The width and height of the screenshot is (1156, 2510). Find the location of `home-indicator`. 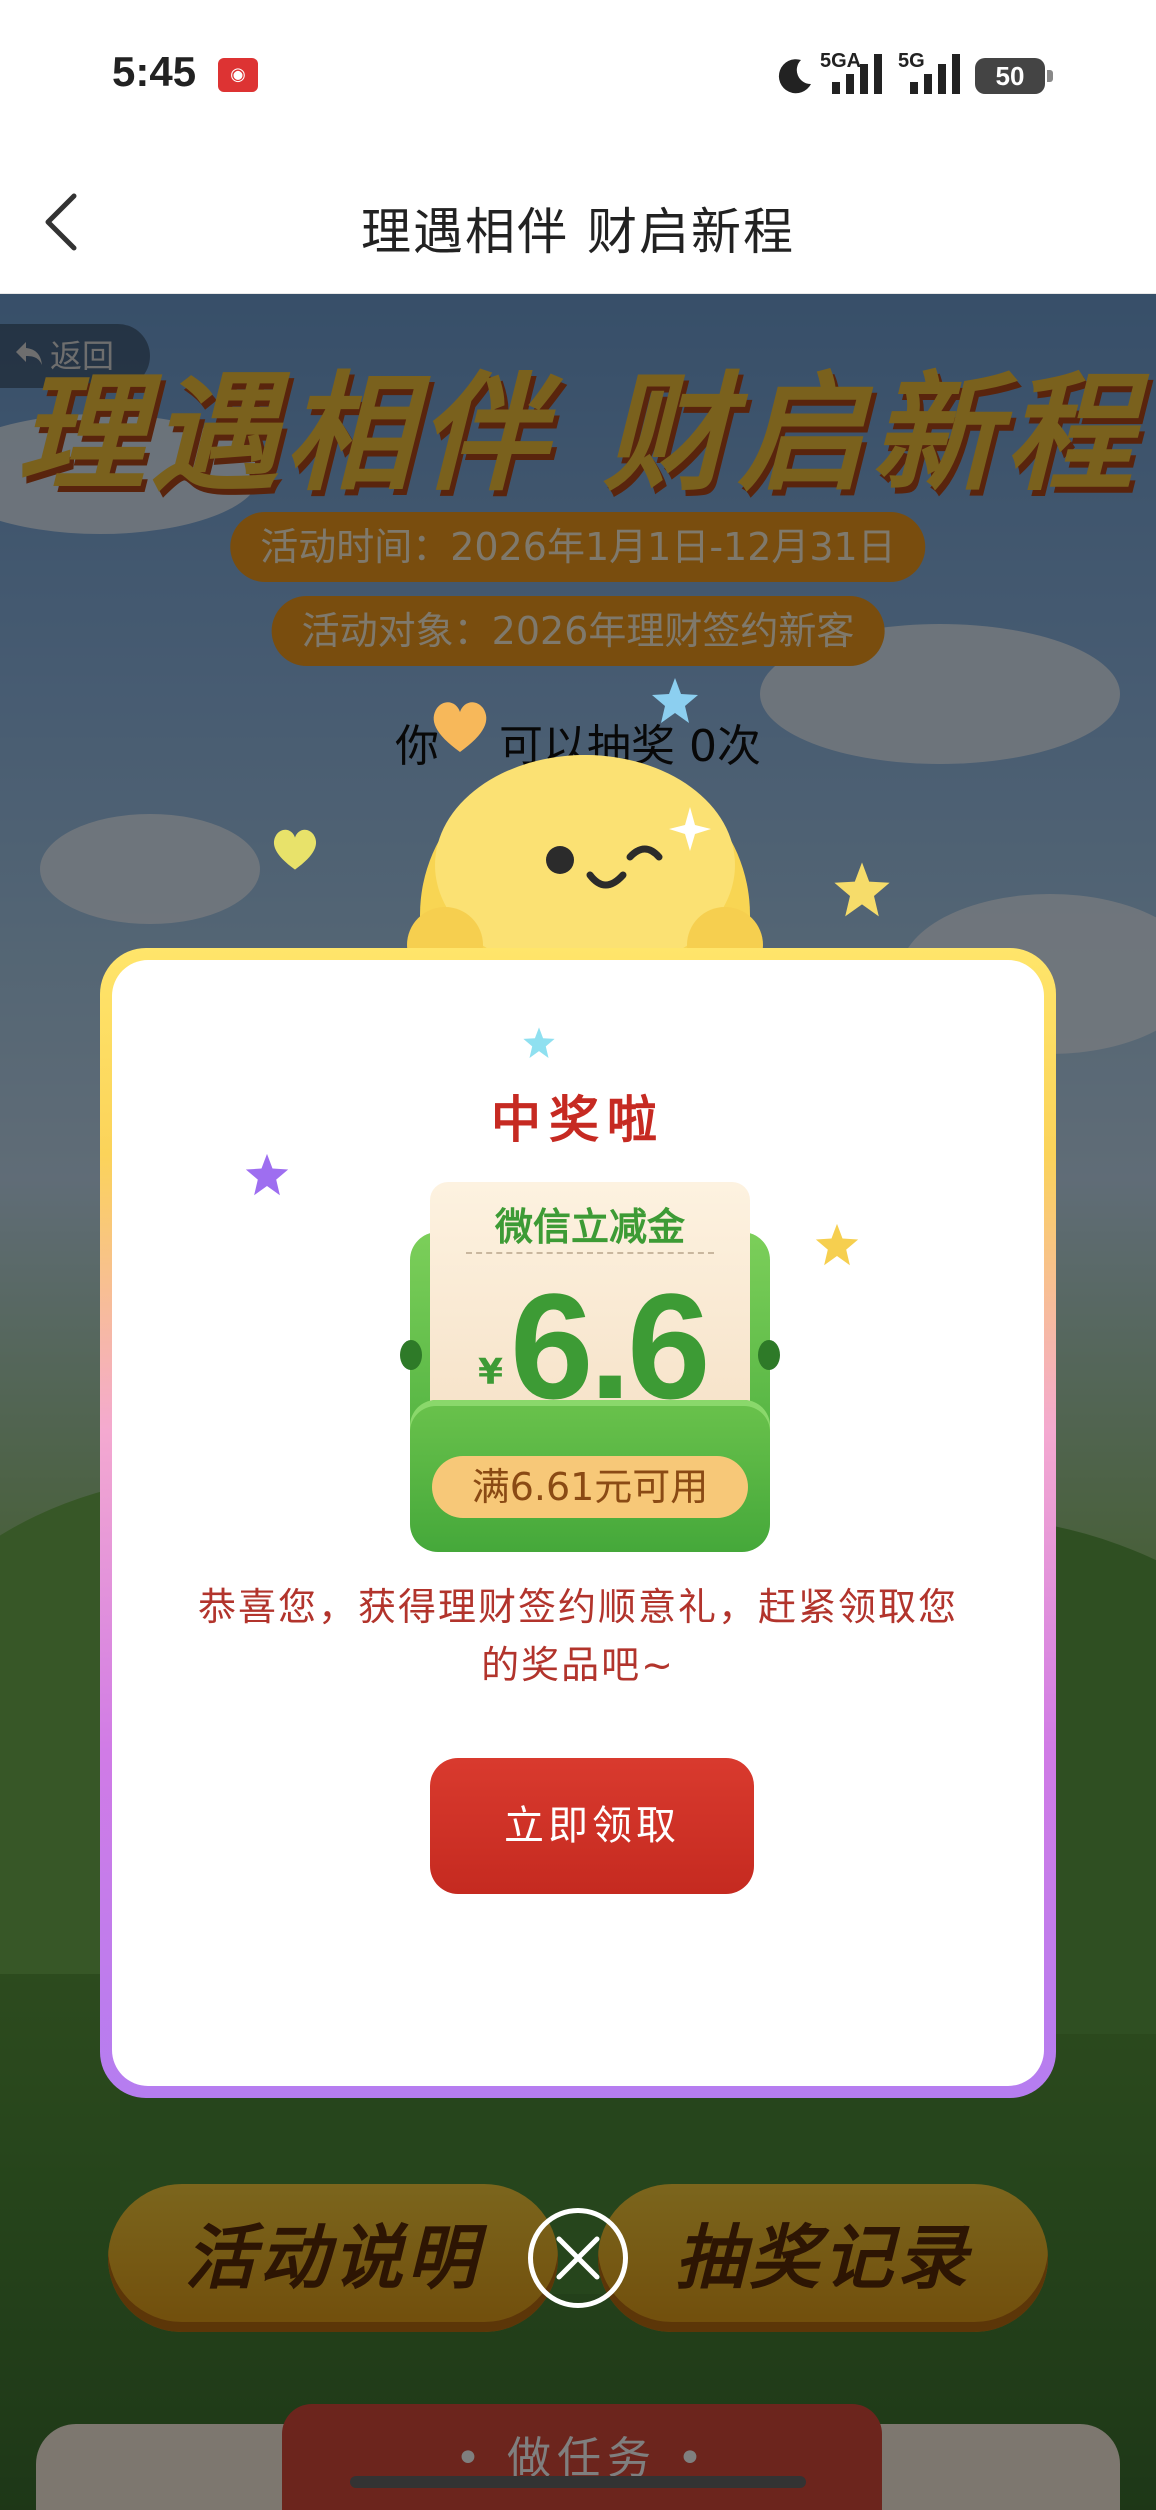

home-indicator is located at coordinates (578, 2482).